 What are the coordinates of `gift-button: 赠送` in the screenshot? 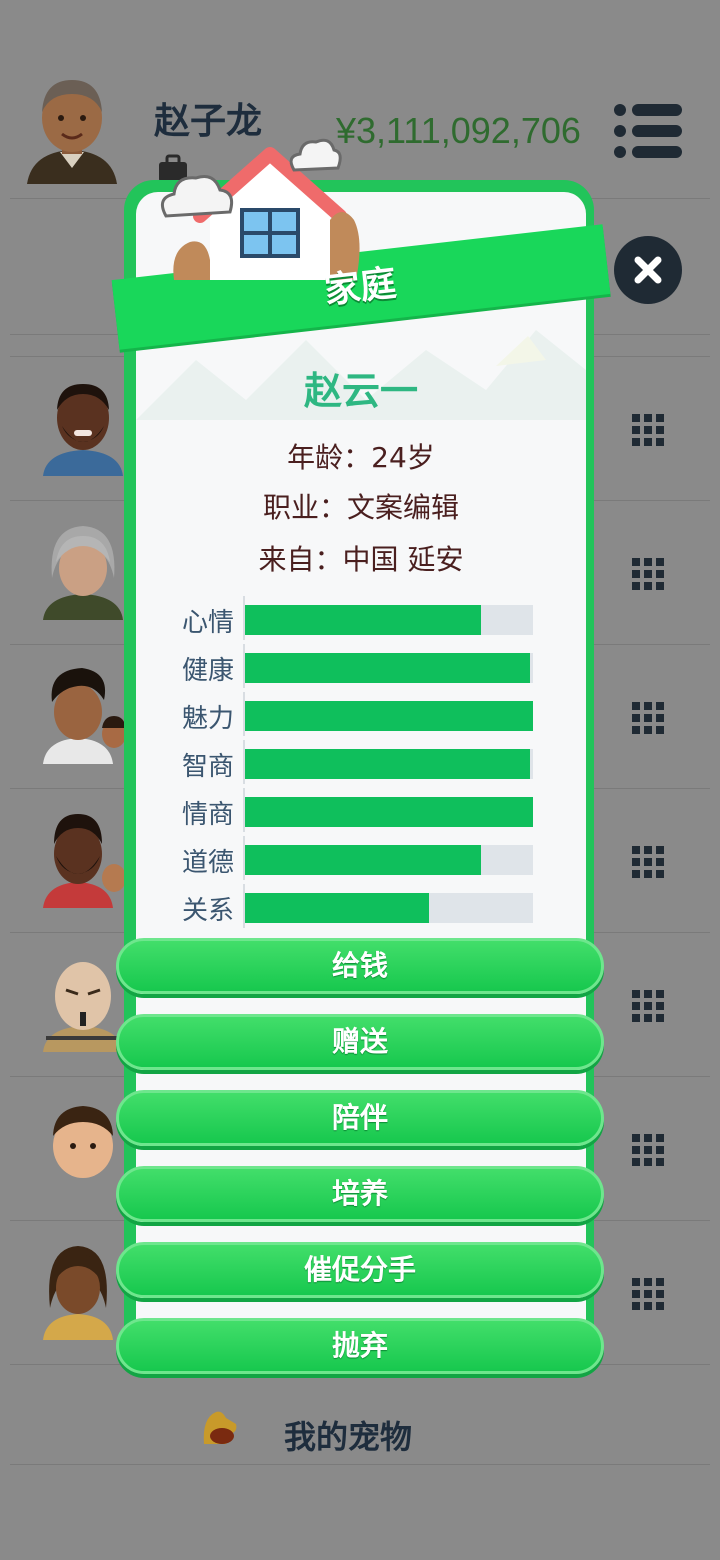 It's located at (360, 1042).